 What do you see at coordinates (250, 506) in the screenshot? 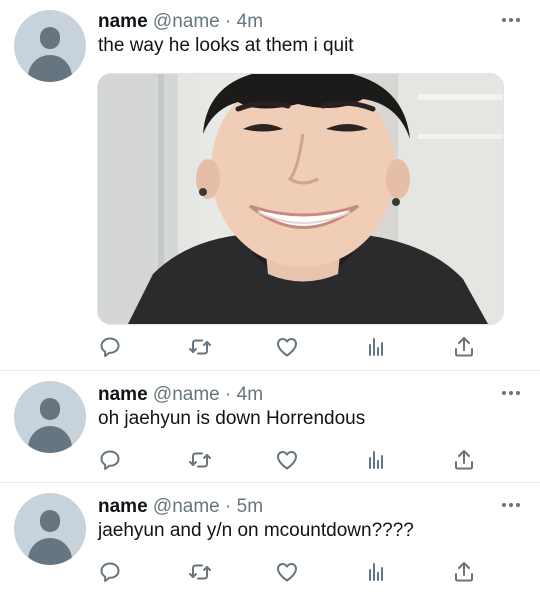
I see `timestamp: 5m` at bounding box center [250, 506].